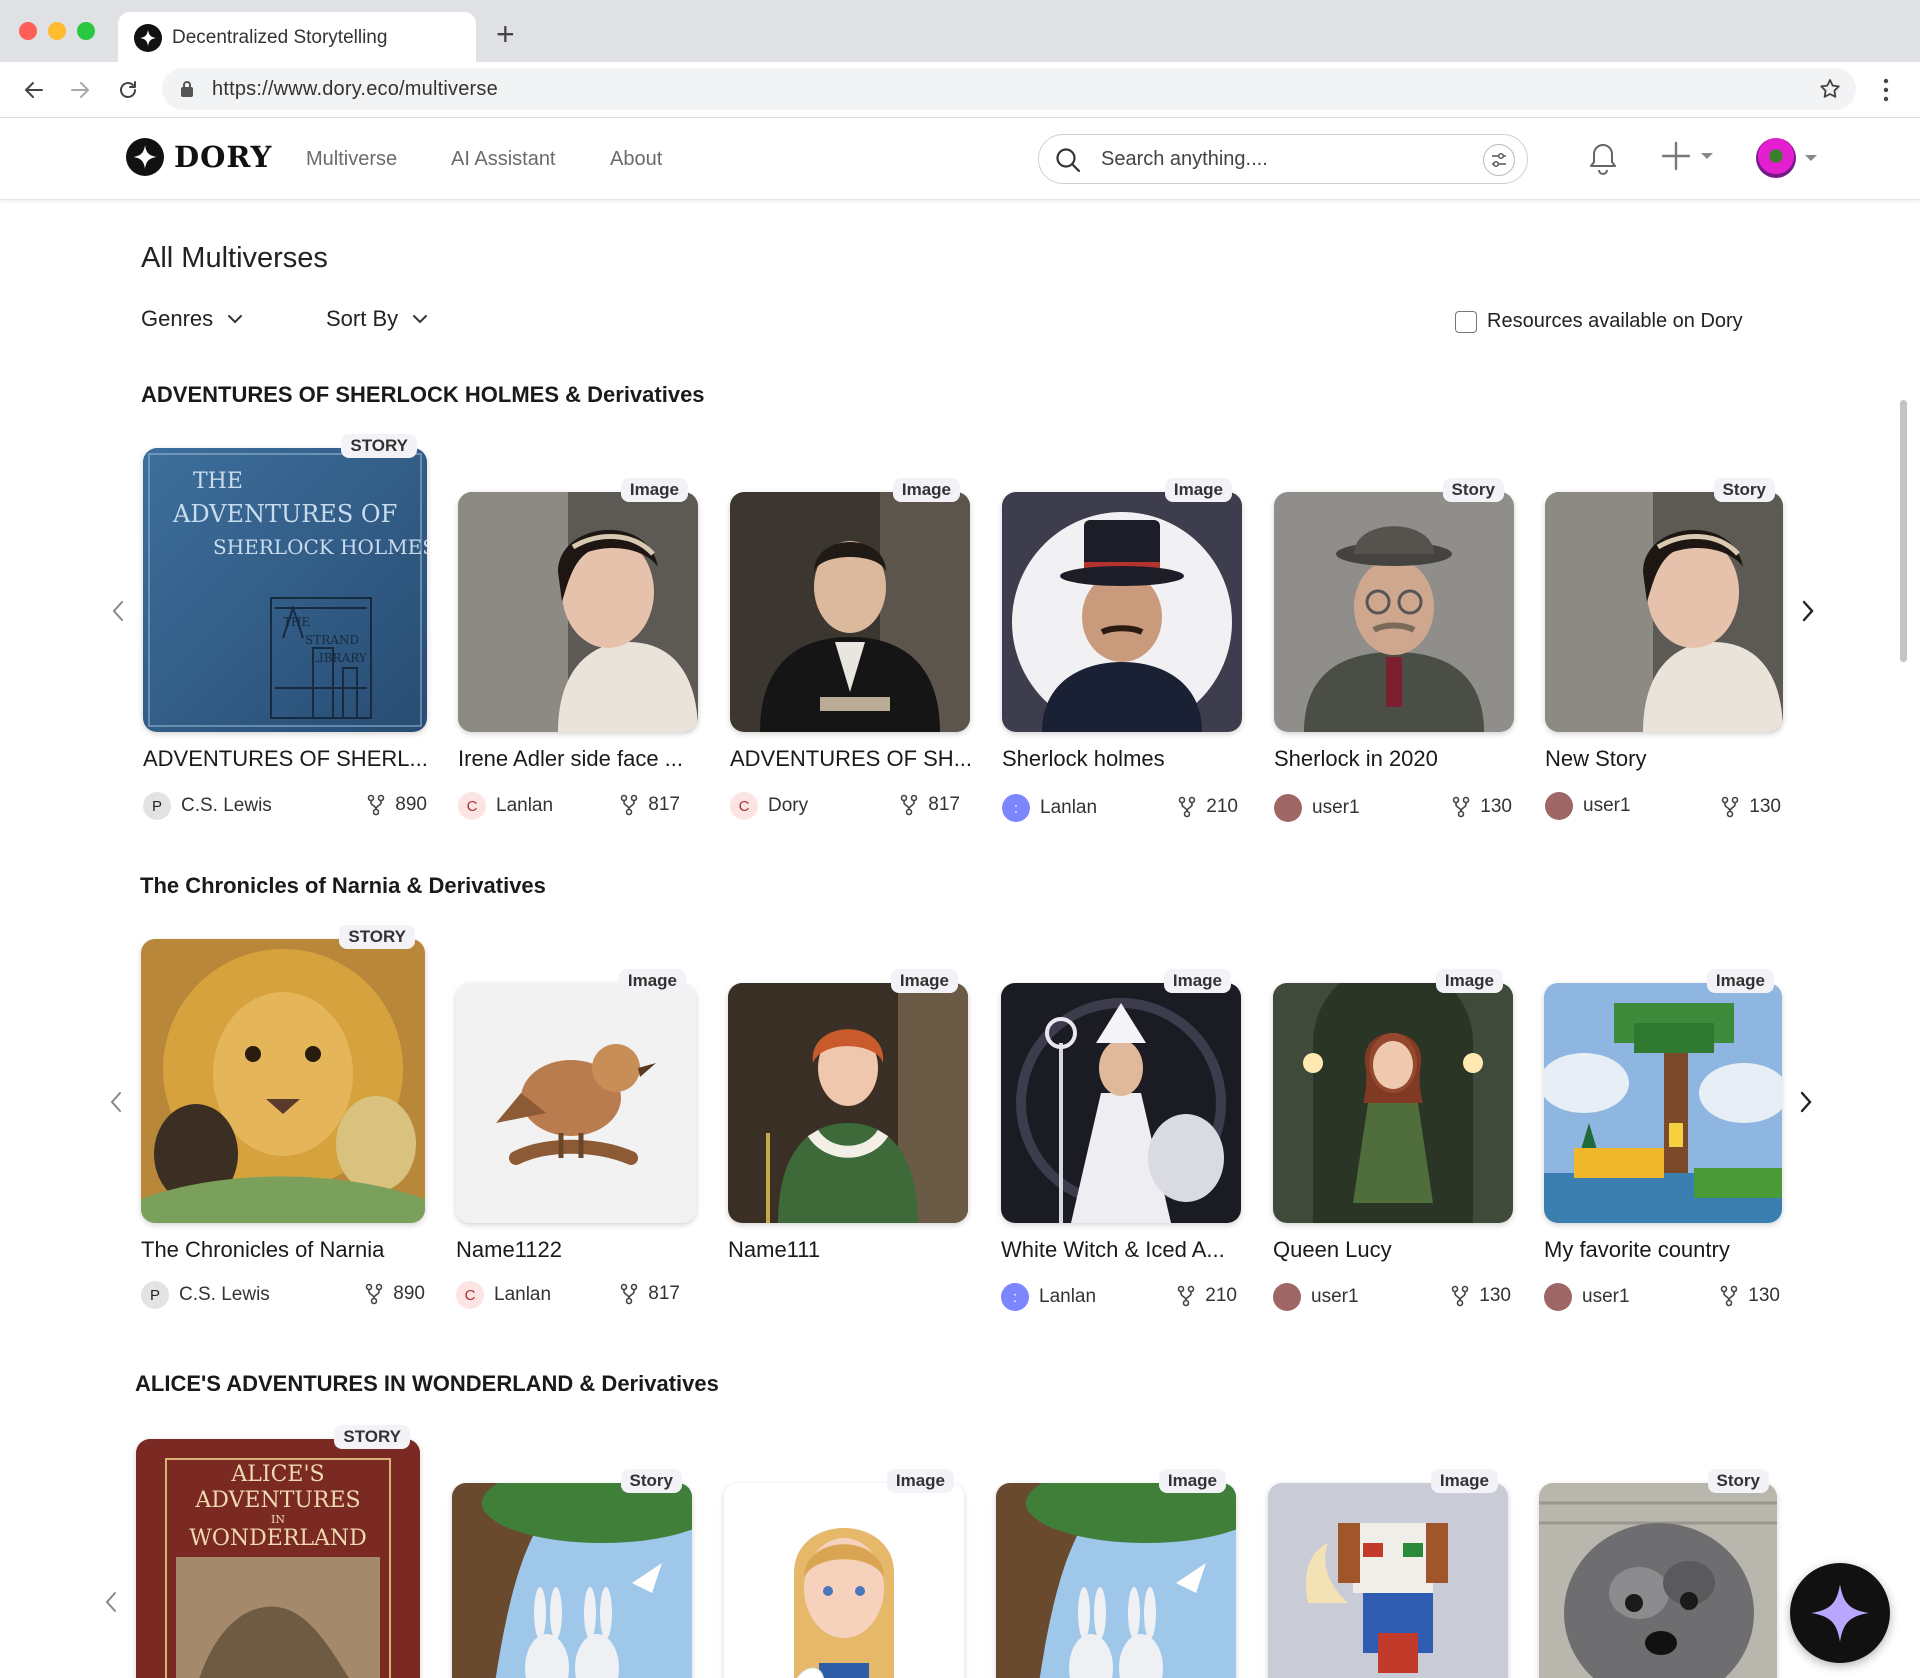 The width and height of the screenshot is (1920, 1678). What do you see at coordinates (1482, 807) in the screenshot?
I see `fork-count: 130` at bounding box center [1482, 807].